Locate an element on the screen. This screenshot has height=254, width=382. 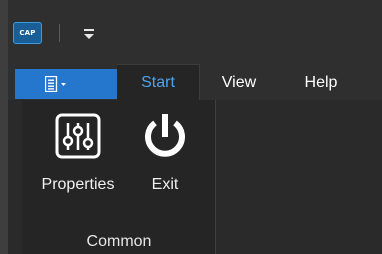
ribbon-group-label: Common is located at coordinates (119, 241).